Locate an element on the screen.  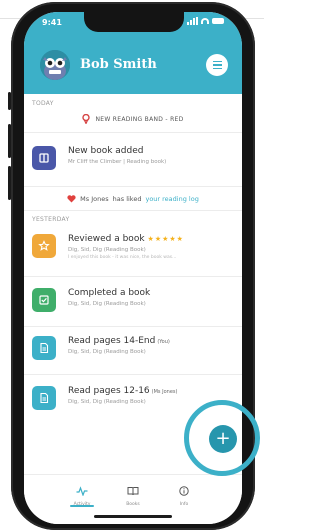
heart-icon is located at coordinates (71, 199).